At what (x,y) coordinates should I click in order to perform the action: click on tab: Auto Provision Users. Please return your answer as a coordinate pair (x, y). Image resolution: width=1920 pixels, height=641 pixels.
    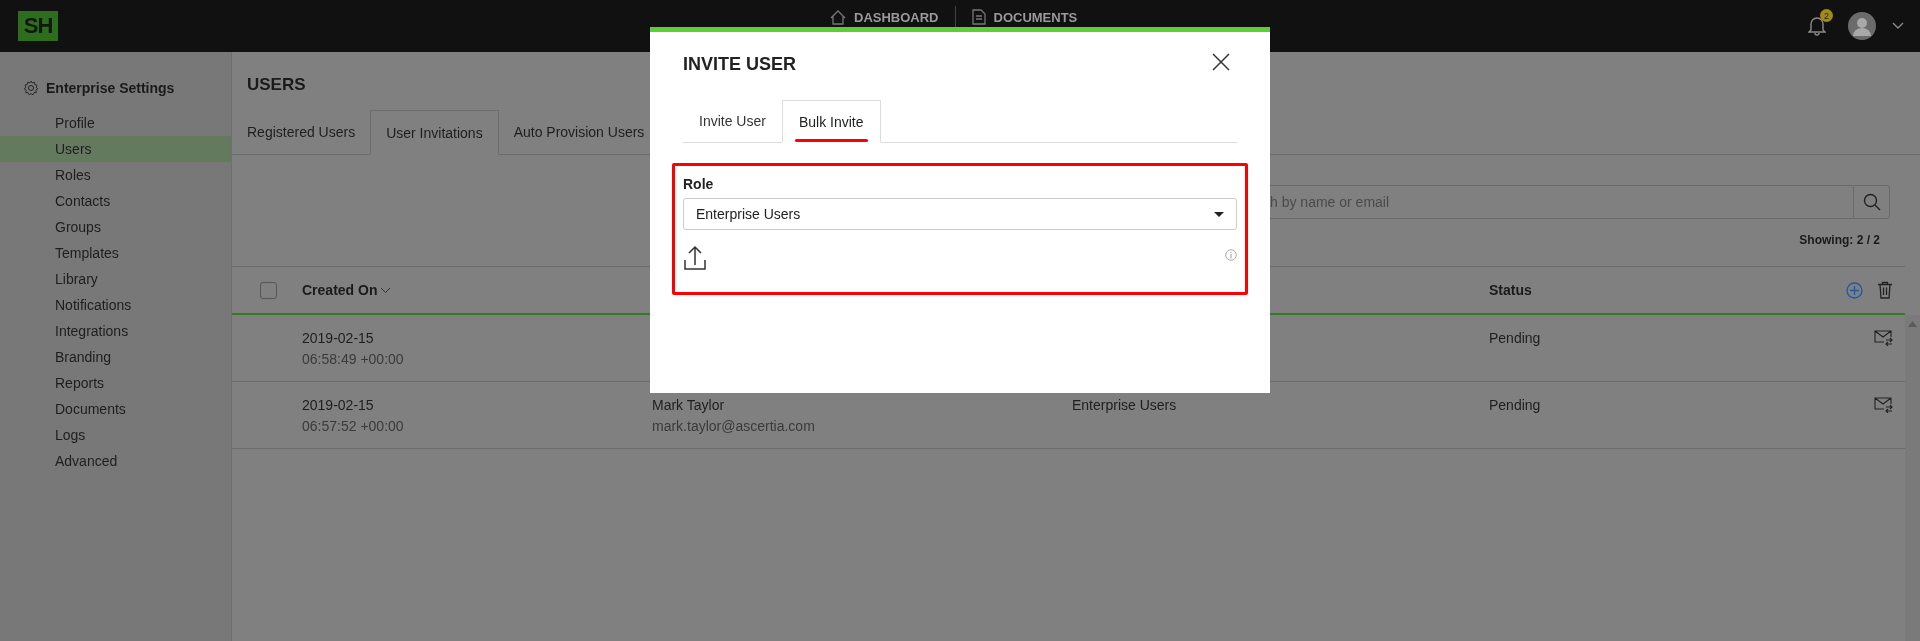
    Looking at the image, I should click on (579, 132).